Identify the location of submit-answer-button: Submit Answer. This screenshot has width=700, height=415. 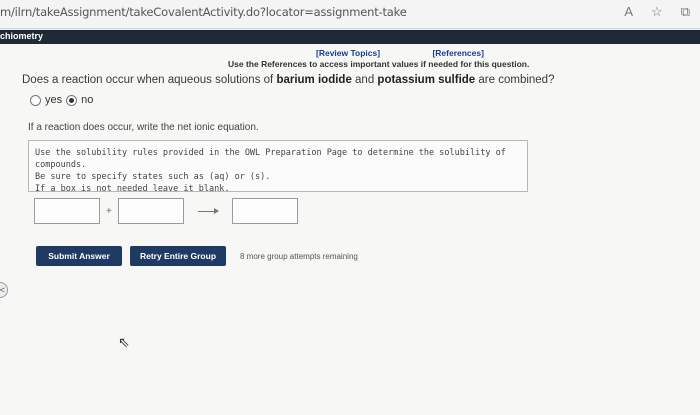
(79, 256).